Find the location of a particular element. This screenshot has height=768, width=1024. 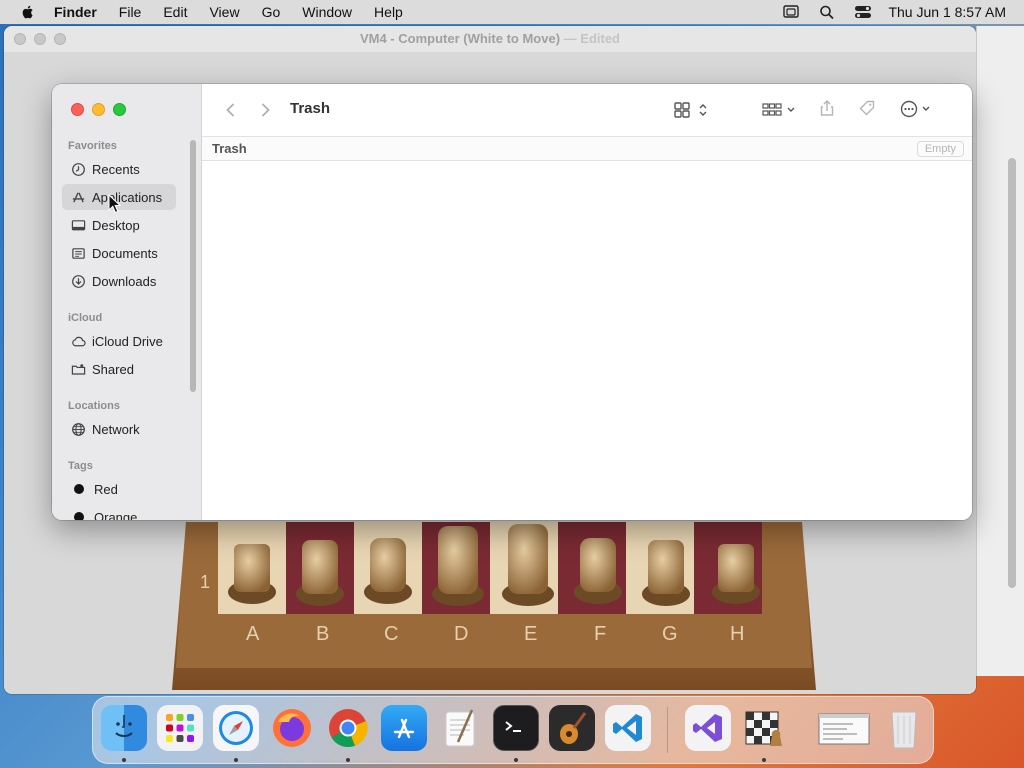

chrome-icon is located at coordinates (348, 728).